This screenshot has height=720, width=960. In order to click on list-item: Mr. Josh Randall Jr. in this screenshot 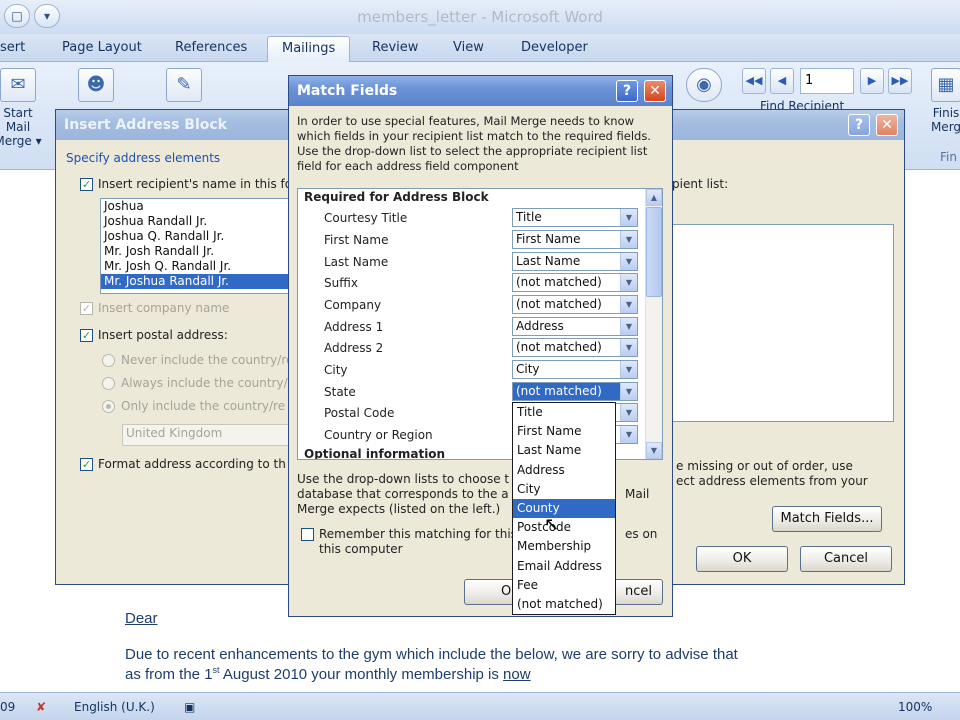, I will do `click(195, 251)`.